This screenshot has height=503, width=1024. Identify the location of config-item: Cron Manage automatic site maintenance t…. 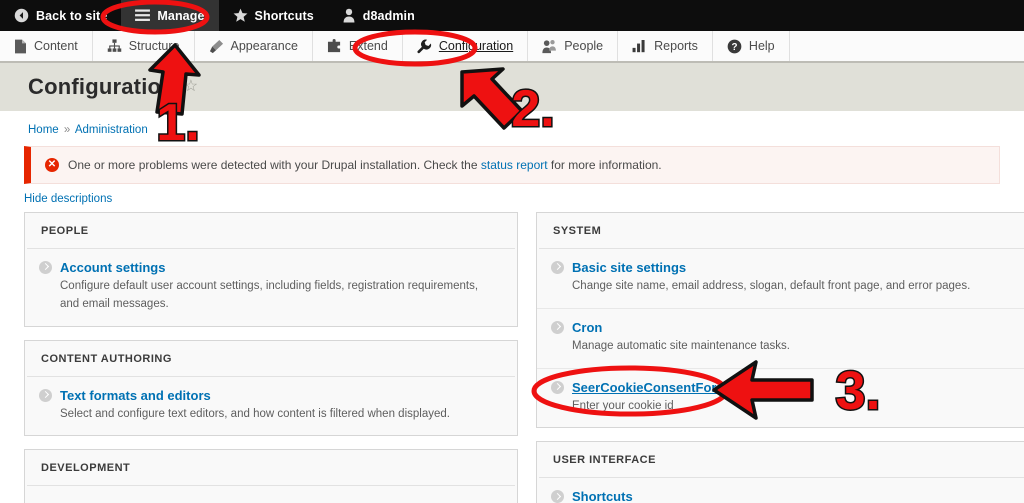
(780, 339).